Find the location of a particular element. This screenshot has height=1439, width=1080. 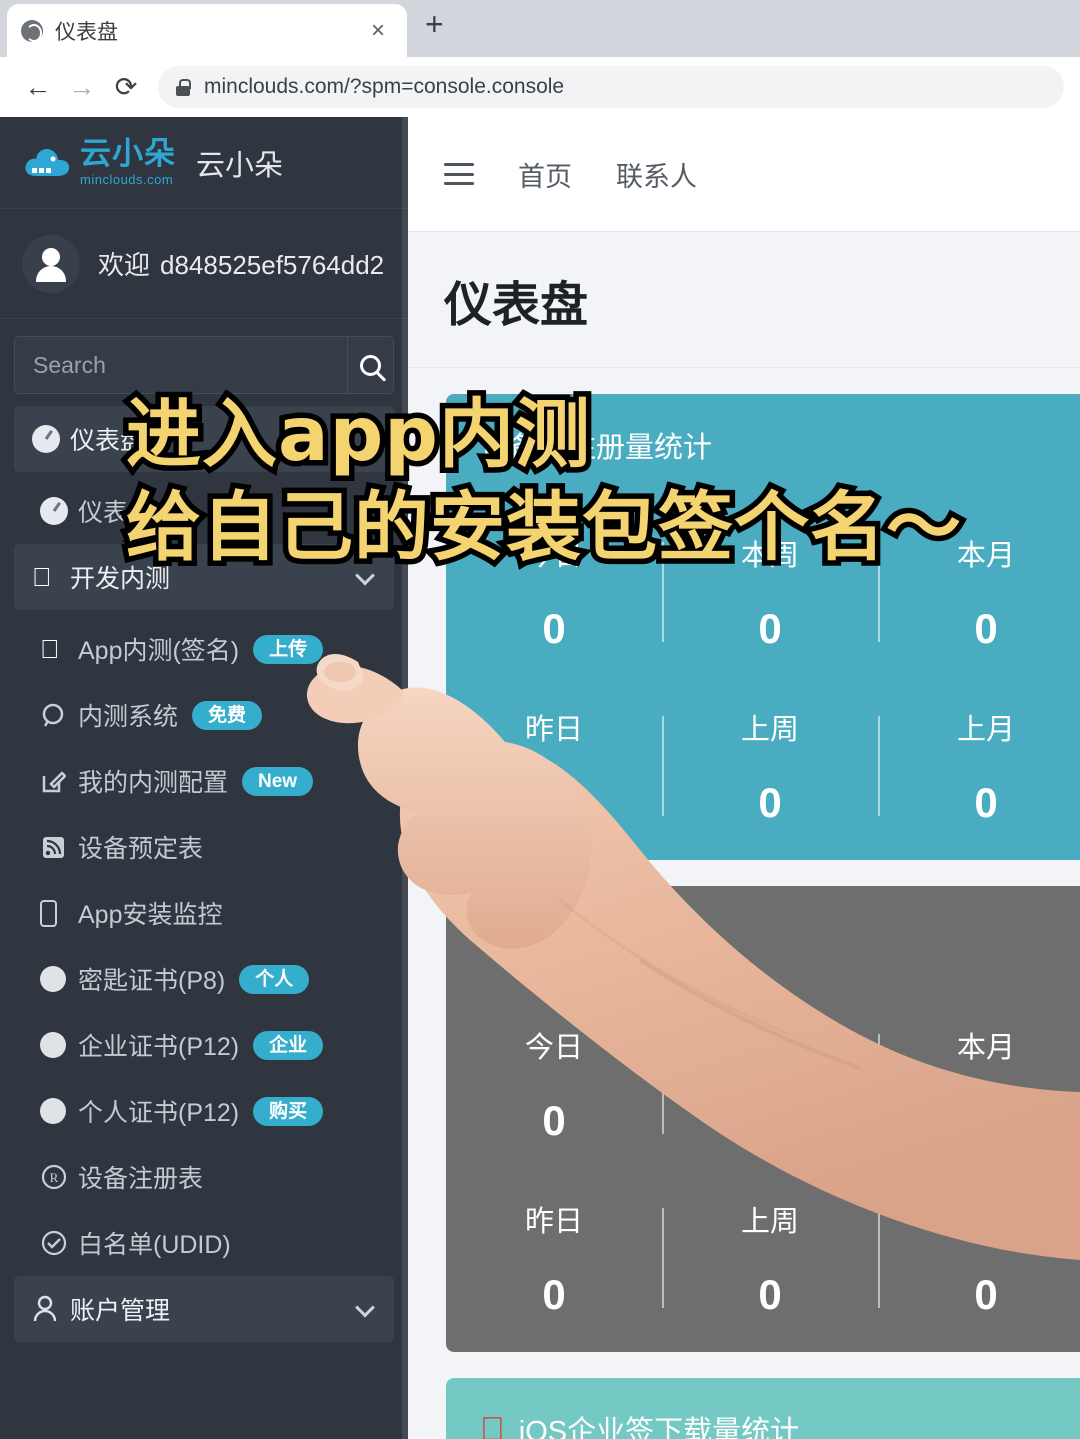

sidebar-item-label: 企业证书(P12) is located at coordinates (159, 1047).